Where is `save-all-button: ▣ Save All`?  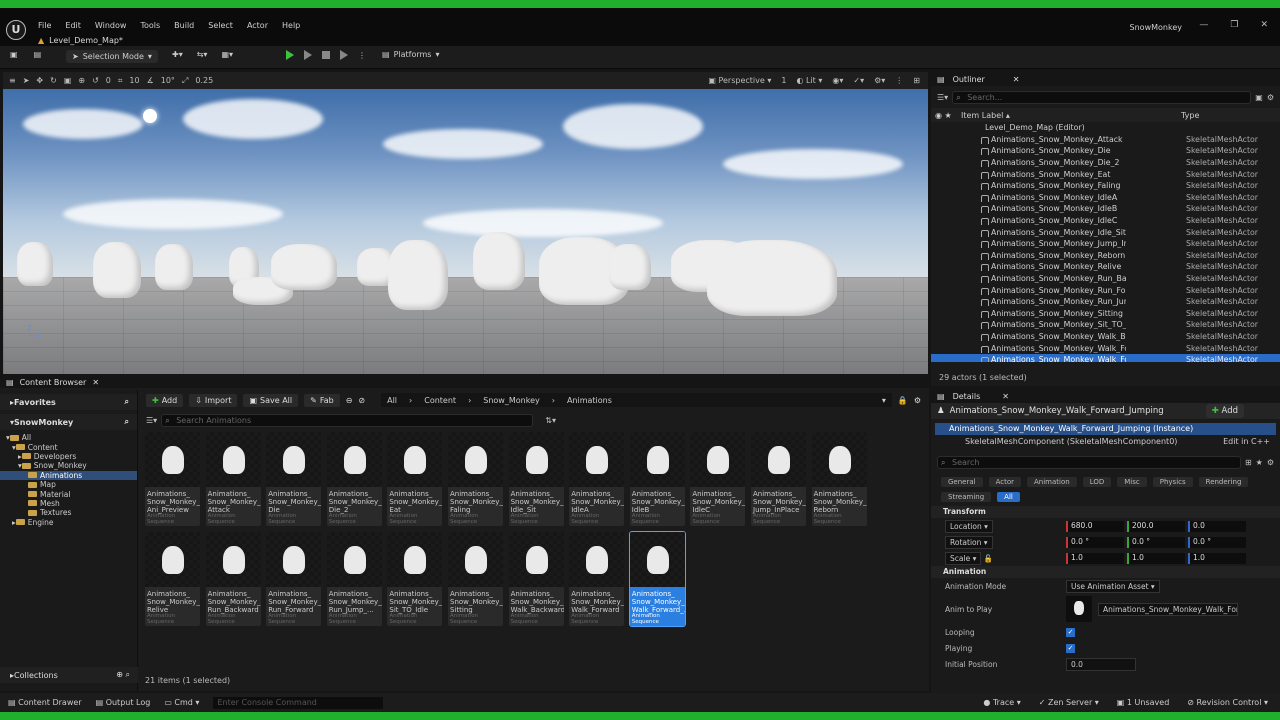
save-all-button: ▣ Save All is located at coordinates (271, 400).